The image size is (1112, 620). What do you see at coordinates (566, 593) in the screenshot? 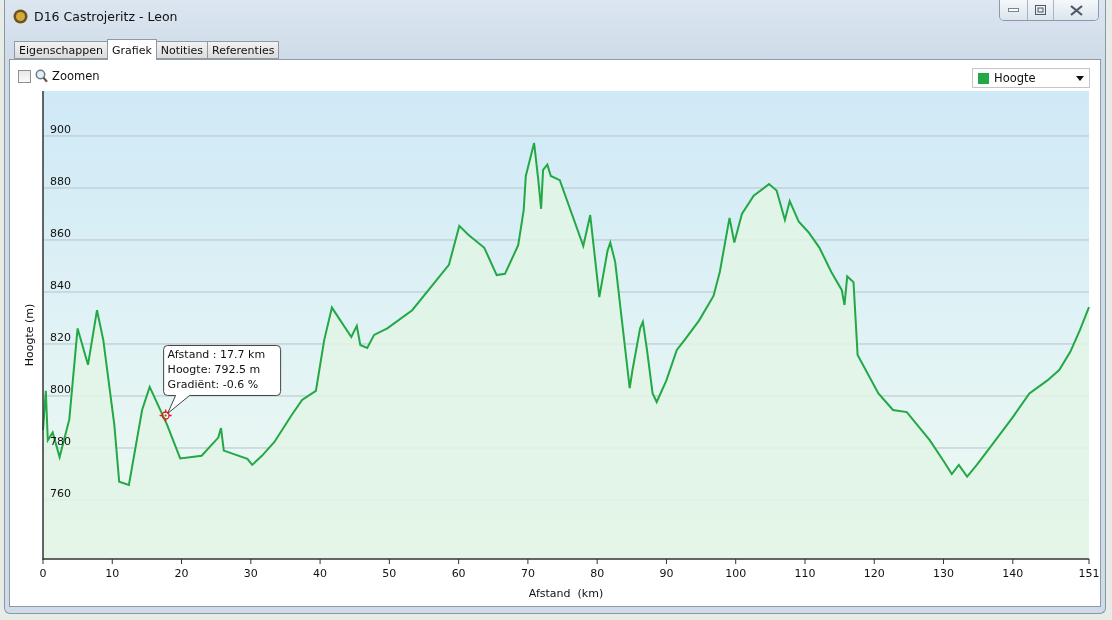
I see `axis-title: Afstand (km)` at bounding box center [566, 593].